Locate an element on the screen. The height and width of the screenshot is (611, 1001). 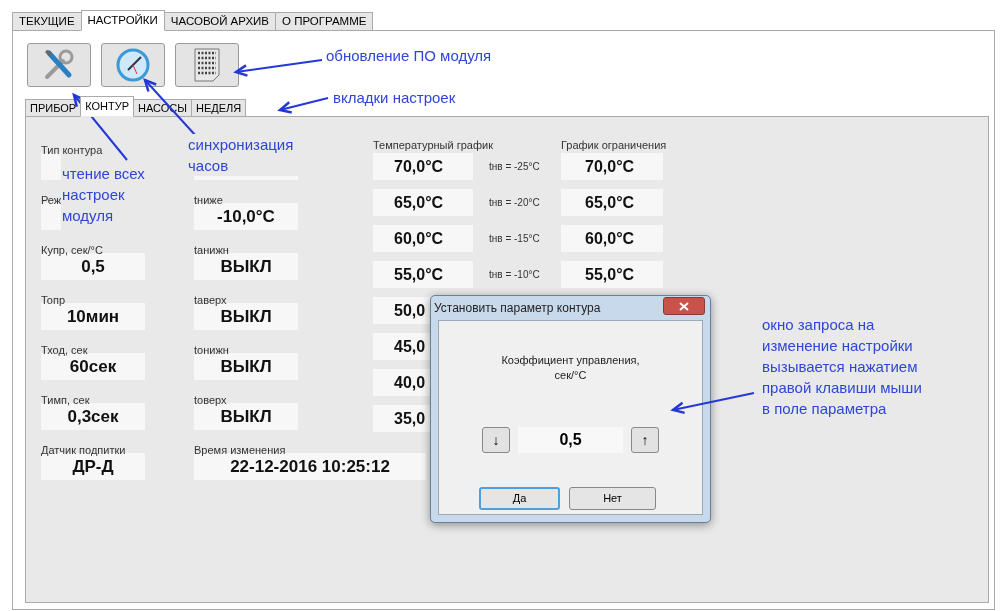
dialog-button: Нет is located at coordinates (612, 498).